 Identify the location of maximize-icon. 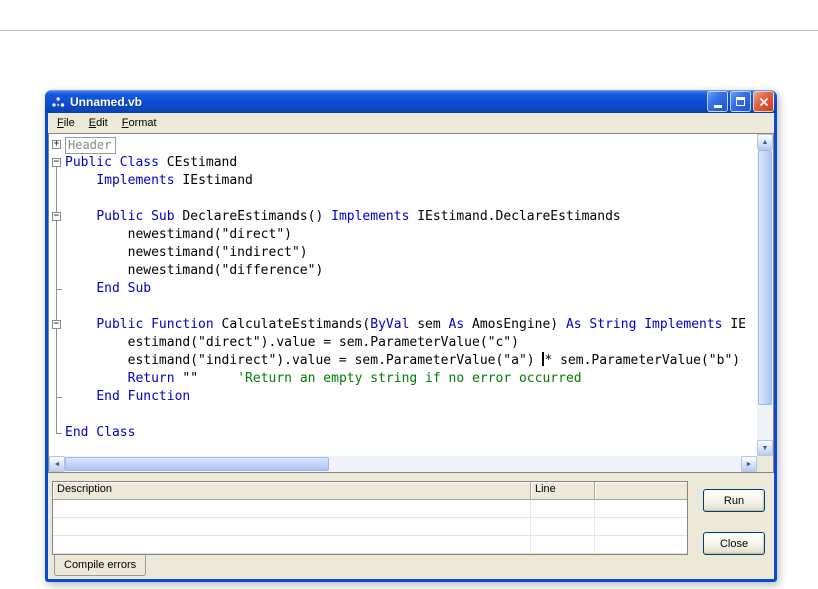
(740, 101).